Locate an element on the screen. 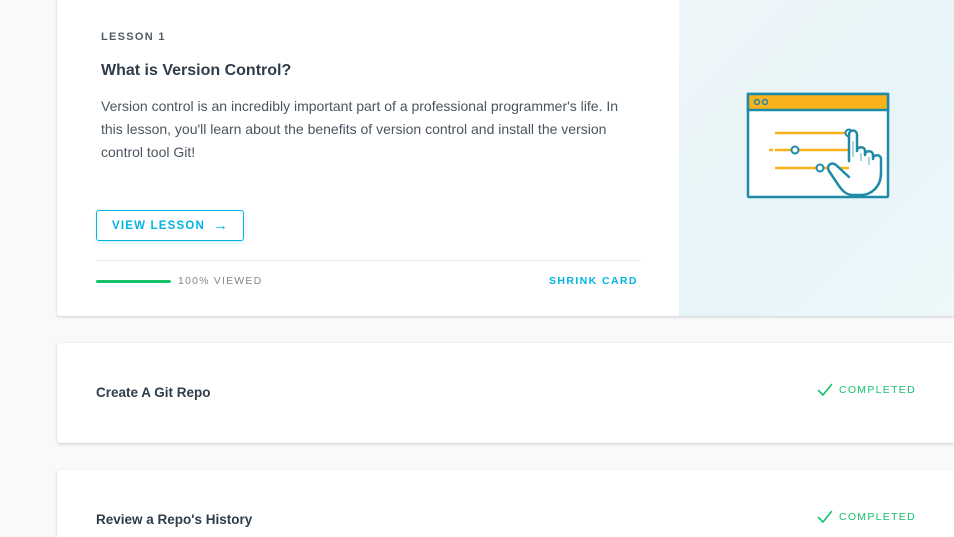 The height and width of the screenshot is (537, 954). shrink-card-button: SHRINK CARD is located at coordinates (593, 281).